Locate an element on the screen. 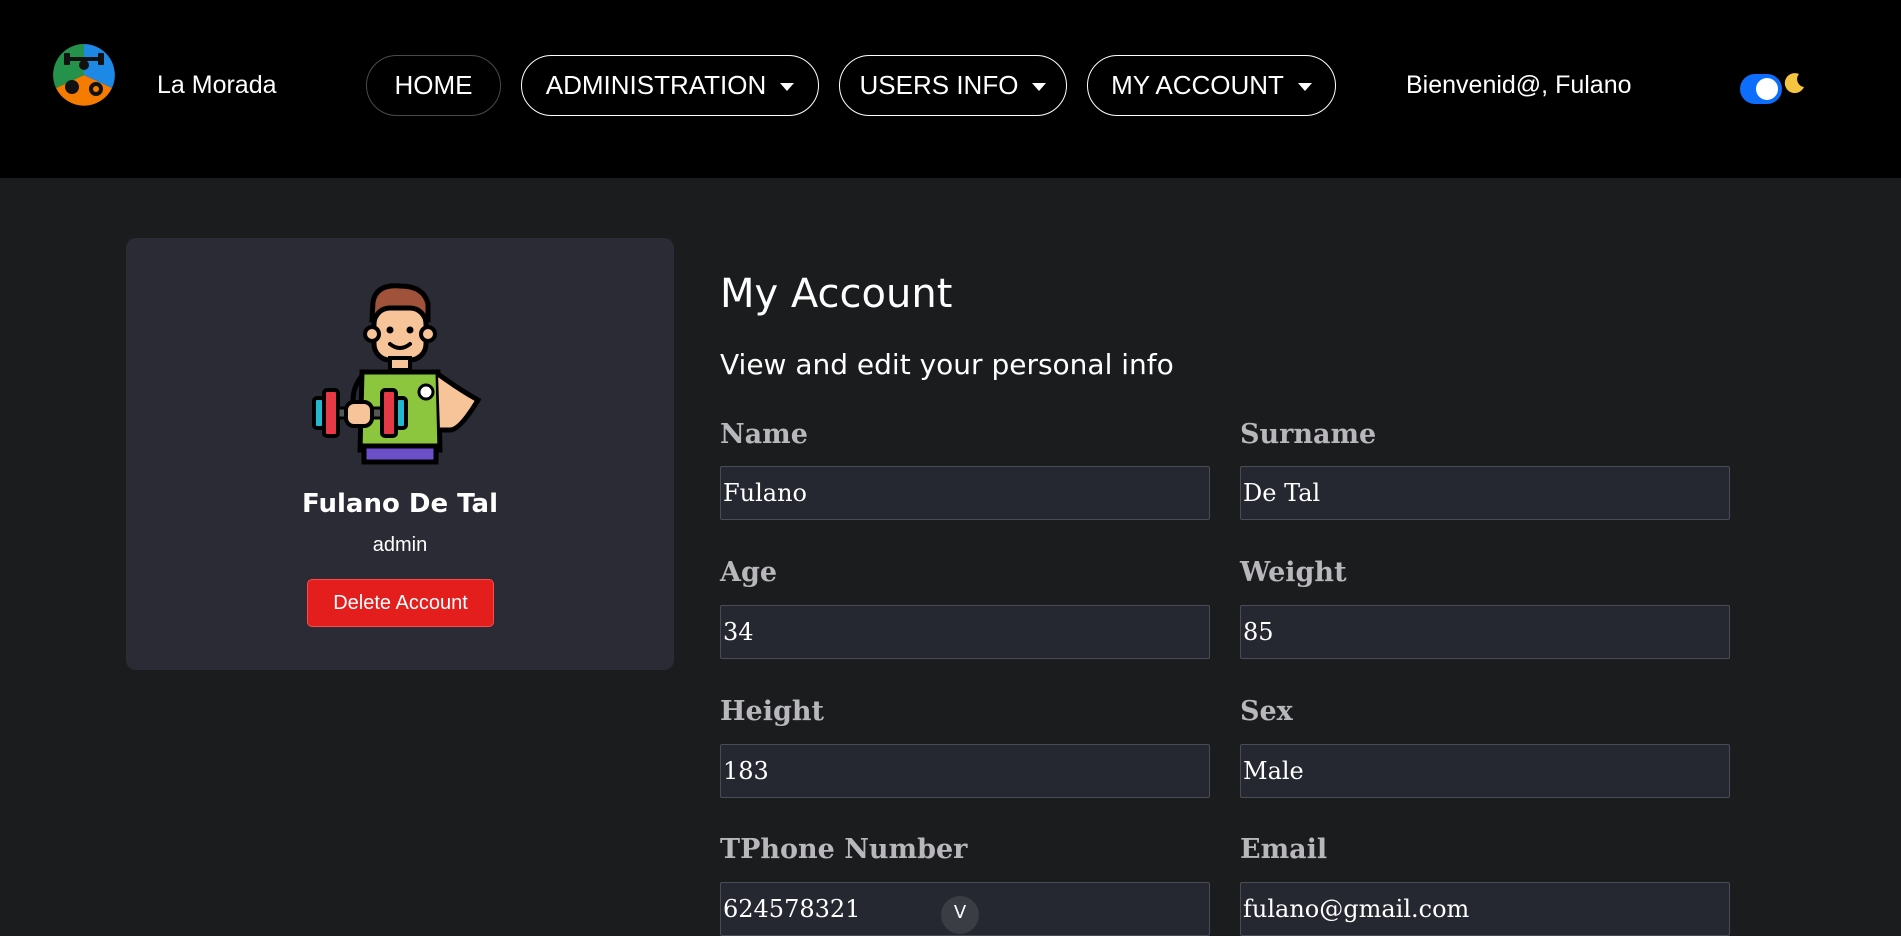 The image size is (1901, 936). dark-mode-toggle is located at coordinates (1761, 89).